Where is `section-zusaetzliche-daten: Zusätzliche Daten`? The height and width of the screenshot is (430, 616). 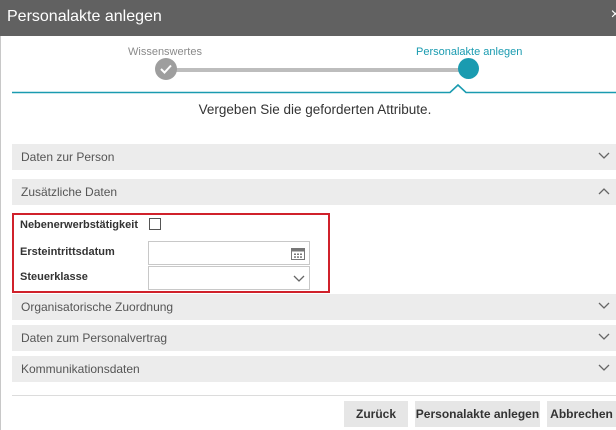 section-zusaetzliche-daten: Zusätzliche Daten is located at coordinates (314, 192).